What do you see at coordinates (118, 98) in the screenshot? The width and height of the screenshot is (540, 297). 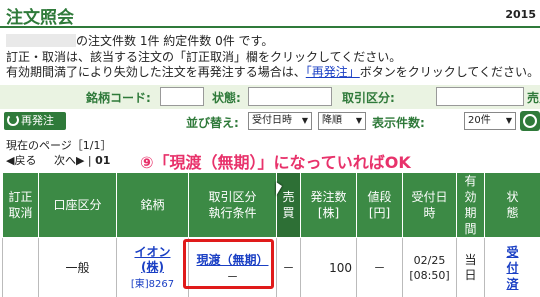 I see `stock-code-label: 銘柄コード:` at bounding box center [118, 98].